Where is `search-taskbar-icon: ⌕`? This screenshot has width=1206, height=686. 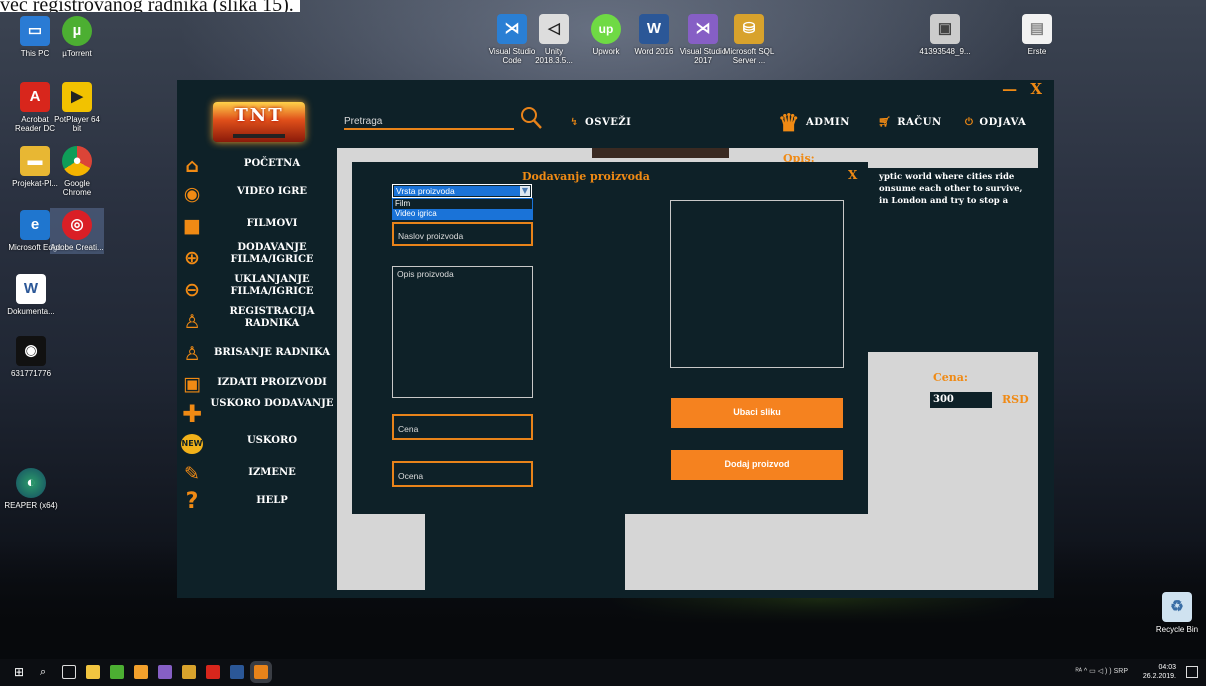 search-taskbar-icon: ⌕ is located at coordinates (47, 672).